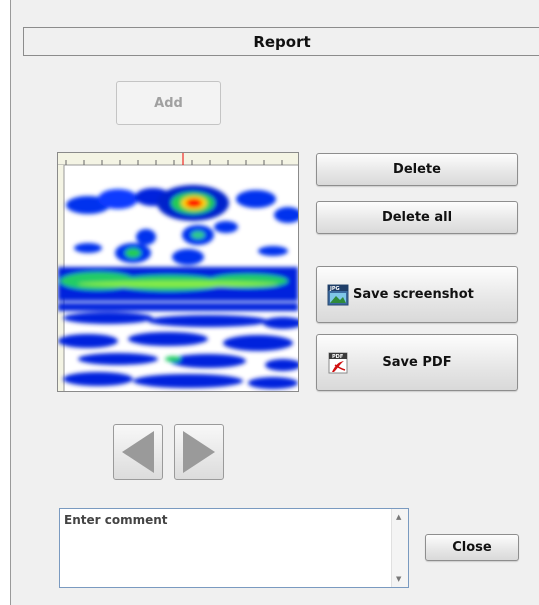 Image resolution: width=539 pixels, height=605 pixels. Describe the element at coordinates (398, 517) in the screenshot. I see `scroll-up-icon: ▲` at that location.